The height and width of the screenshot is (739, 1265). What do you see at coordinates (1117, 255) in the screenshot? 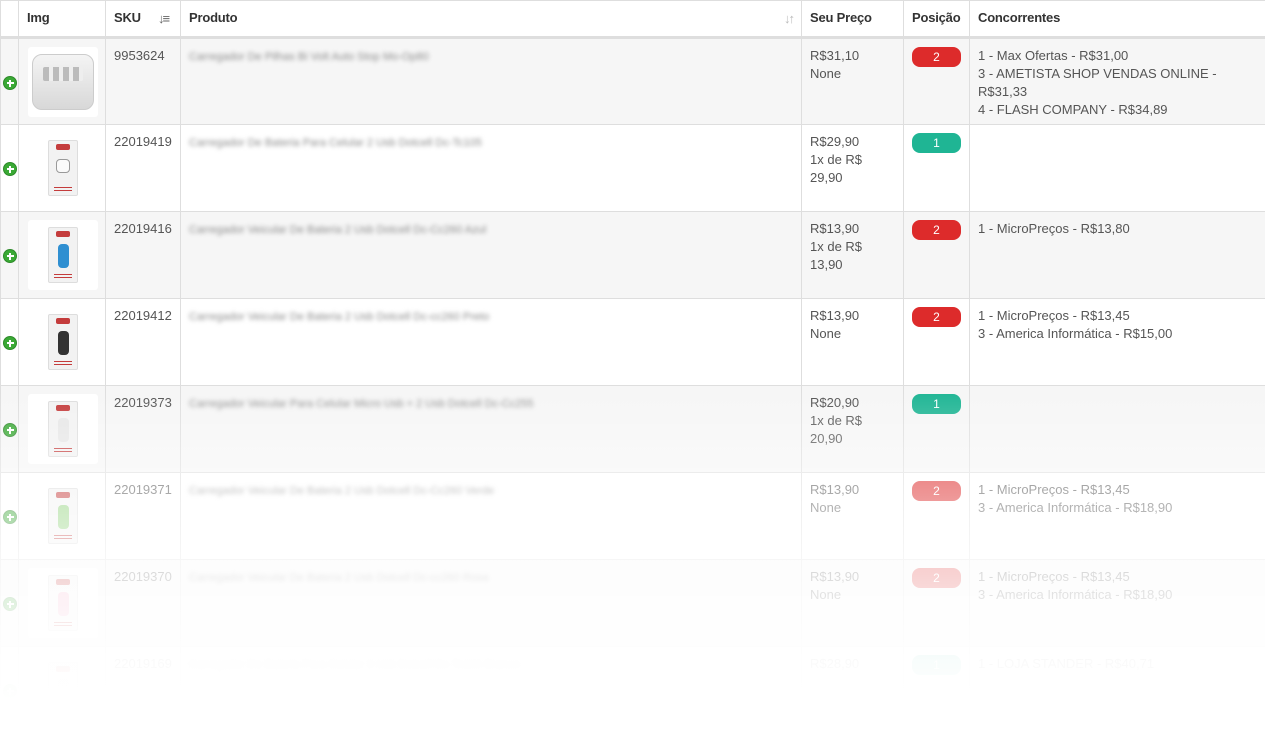
I see `concorrentes-cell: 1 - MicroPreços - R$13,80` at bounding box center [1117, 255].